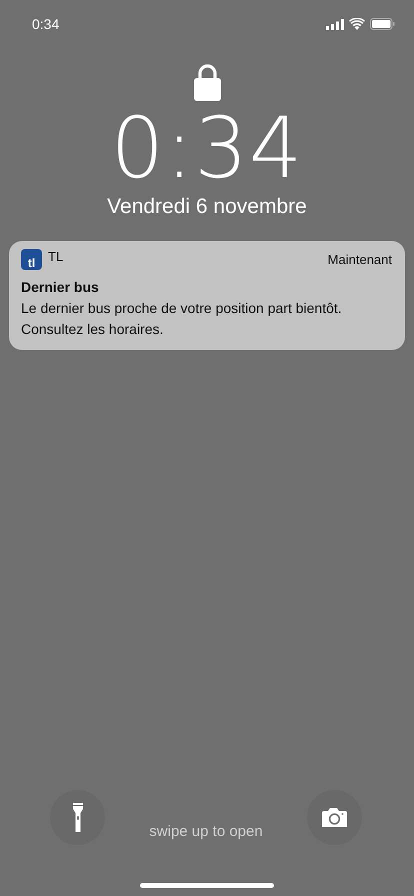  Describe the element at coordinates (31, 259) in the screenshot. I see `app-logo: tl` at that location.